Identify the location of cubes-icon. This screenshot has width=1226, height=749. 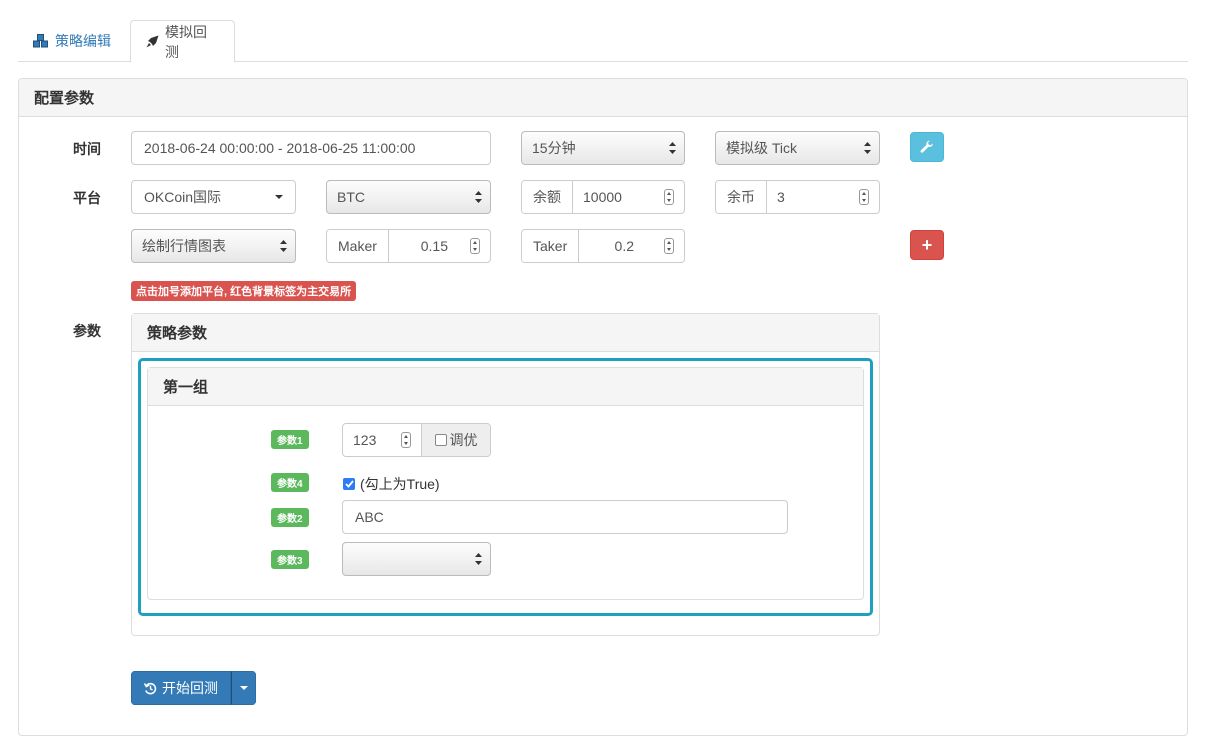
(41, 41).